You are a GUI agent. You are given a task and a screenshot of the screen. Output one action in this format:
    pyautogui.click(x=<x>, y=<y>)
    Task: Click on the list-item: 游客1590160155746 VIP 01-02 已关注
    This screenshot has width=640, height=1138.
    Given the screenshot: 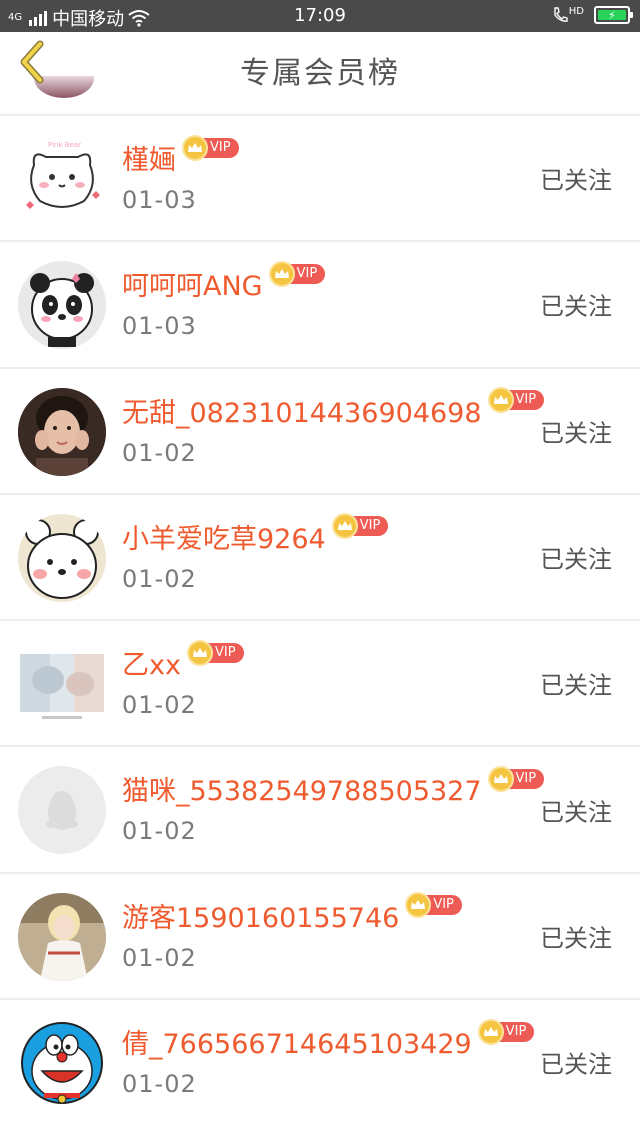 What is the action you would take?
    pyautogui.click(x=320, y=935)
    